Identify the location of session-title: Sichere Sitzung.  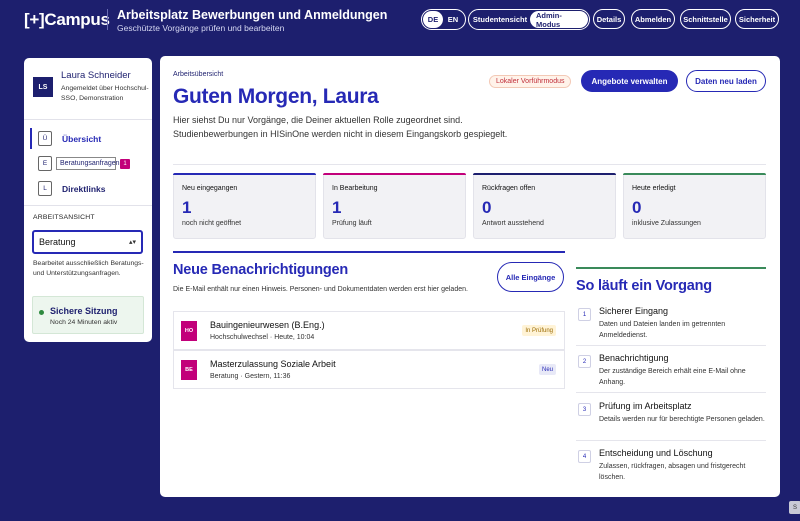
(84, 311).